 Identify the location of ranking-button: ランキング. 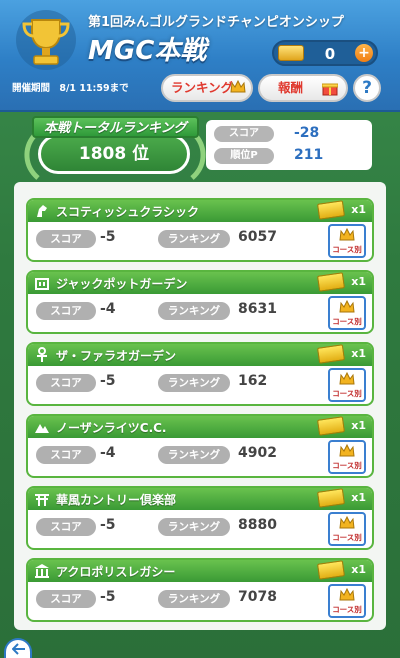
(207, 88).